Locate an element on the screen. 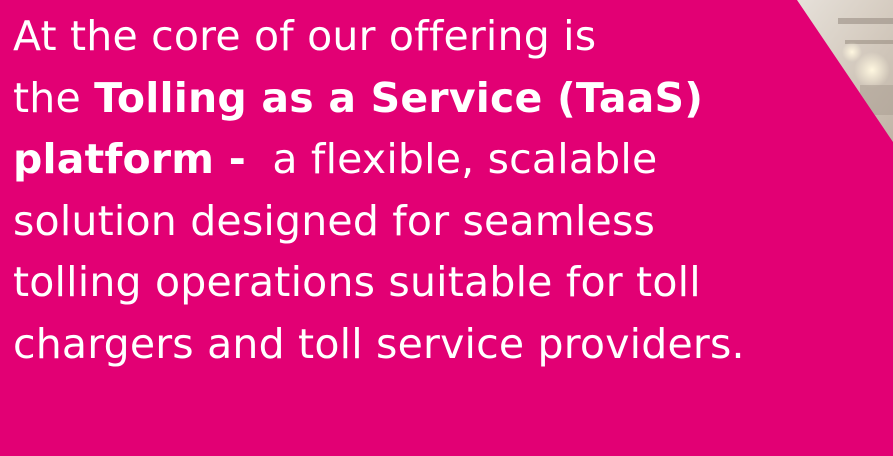 The height and width of the screenshot is (456, 893). headline-line-5: tolling operations suitable for toll is located at coordinates (357, 282).